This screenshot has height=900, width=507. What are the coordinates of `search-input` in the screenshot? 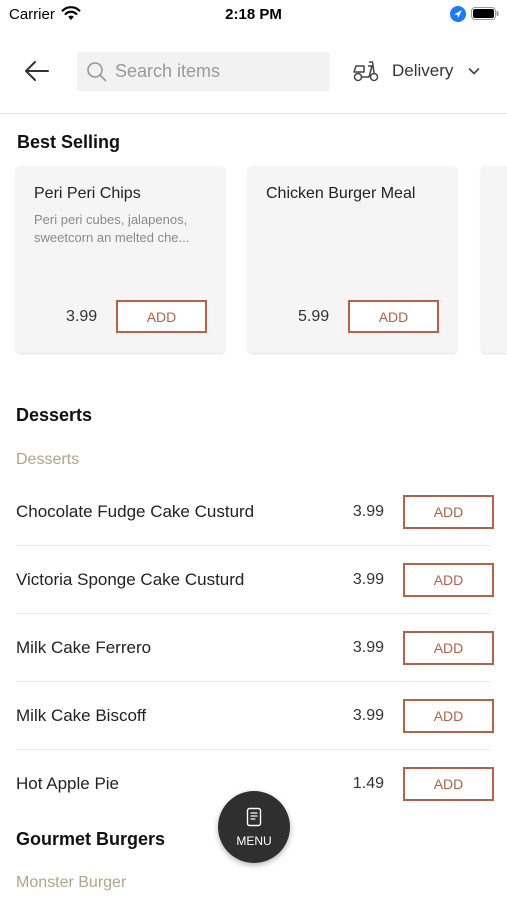 It's located at (220, 71).